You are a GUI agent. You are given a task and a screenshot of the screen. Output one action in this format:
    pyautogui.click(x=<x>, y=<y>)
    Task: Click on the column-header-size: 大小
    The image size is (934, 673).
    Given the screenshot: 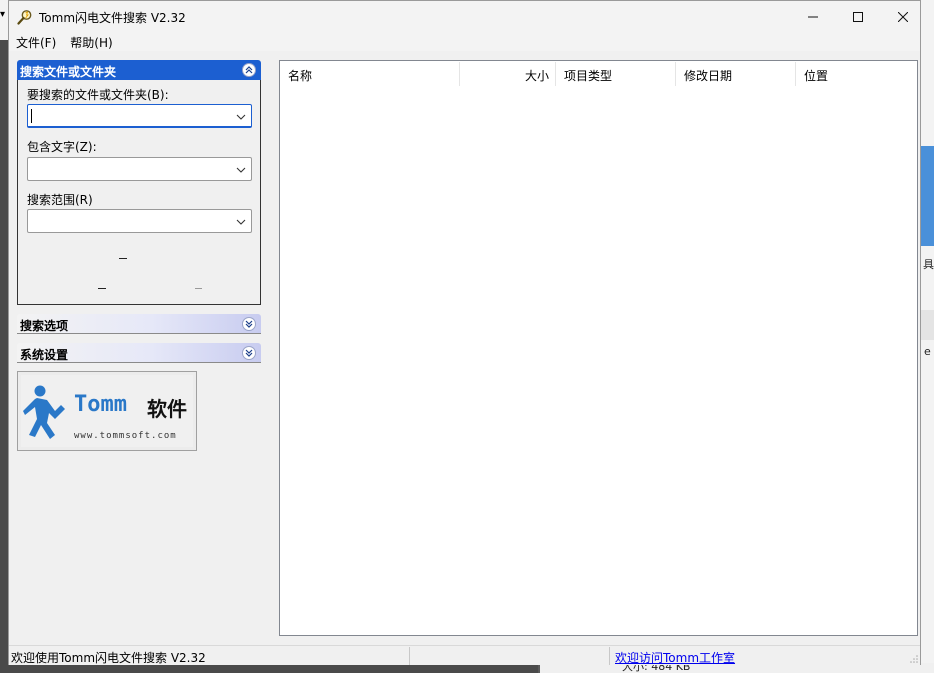 What is the action you would take?
    pyautogui.click(x=504, y=74)
    